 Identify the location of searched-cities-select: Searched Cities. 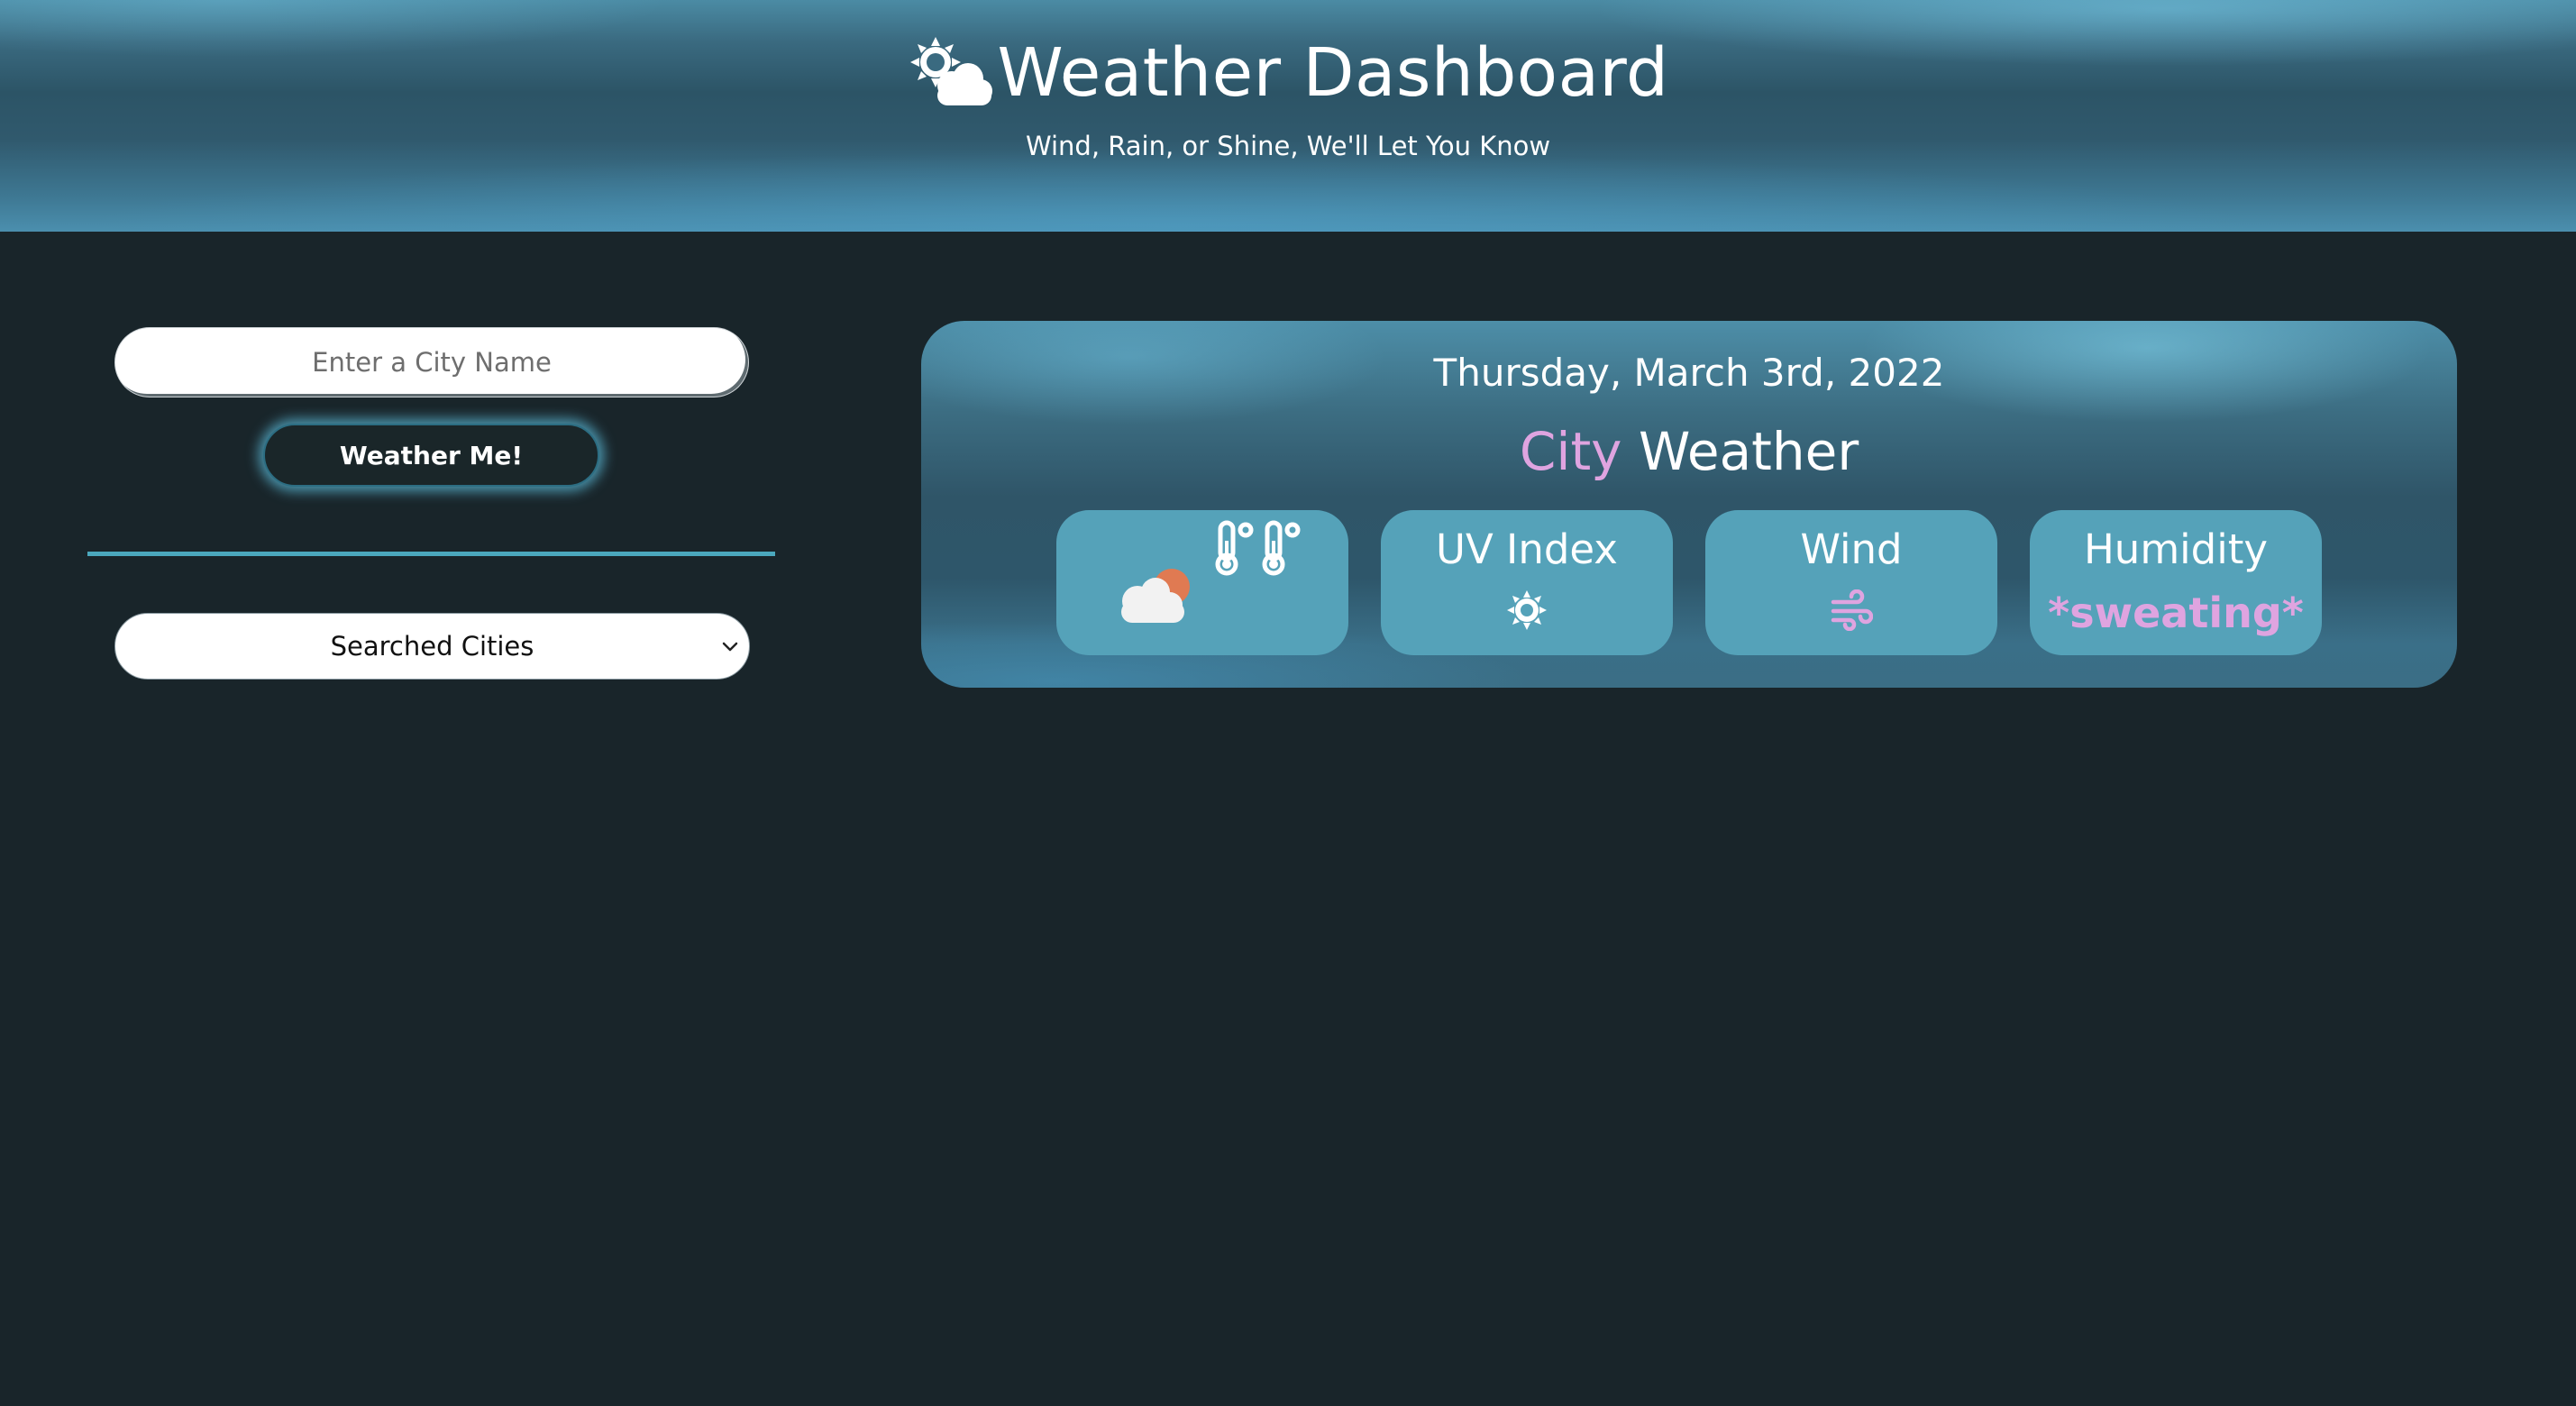
(432, 646).